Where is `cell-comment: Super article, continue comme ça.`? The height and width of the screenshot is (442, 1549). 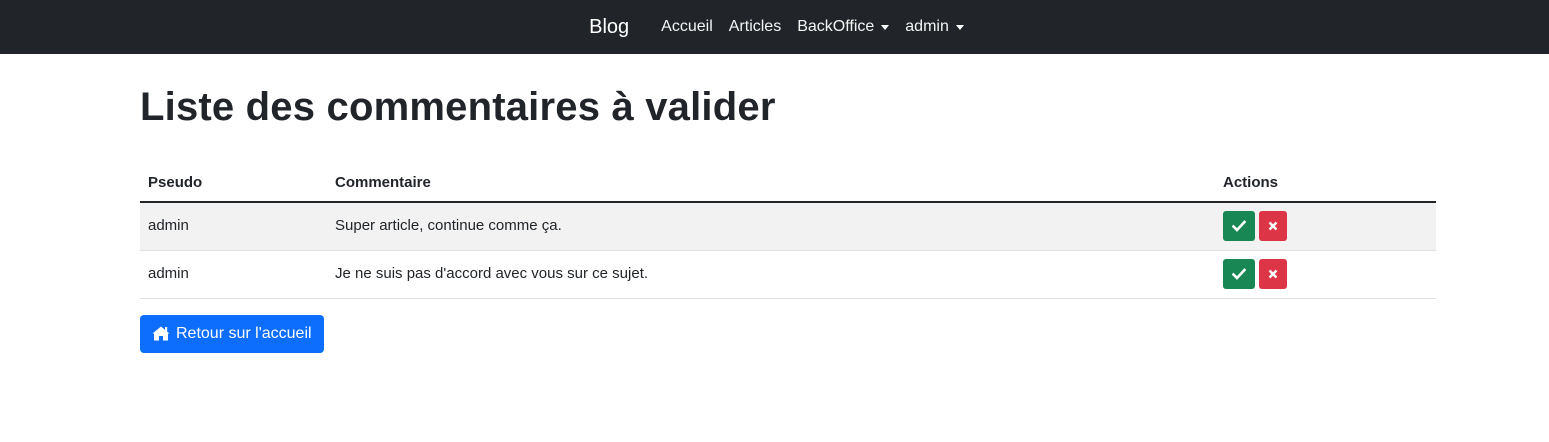
cell-comment: Super article, continue comme ça. is located at coordinates (771, 226).